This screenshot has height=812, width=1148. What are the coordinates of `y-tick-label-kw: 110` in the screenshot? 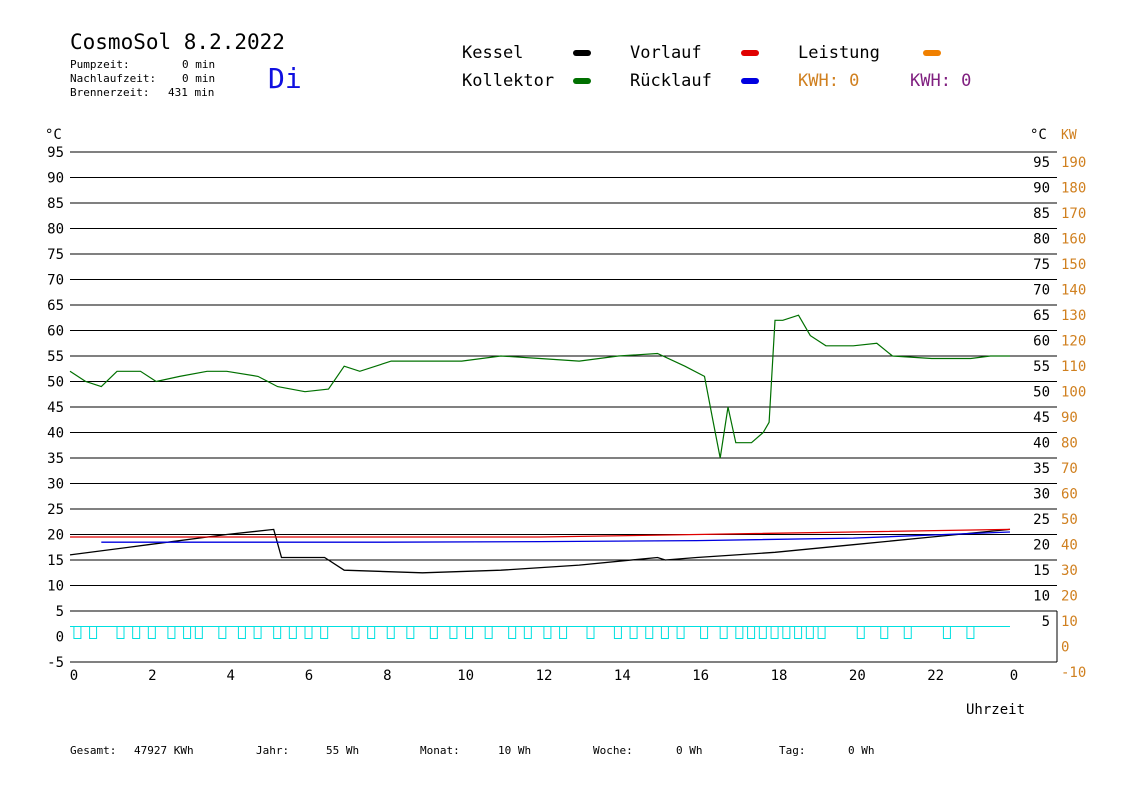 It's located at (1073, 367).